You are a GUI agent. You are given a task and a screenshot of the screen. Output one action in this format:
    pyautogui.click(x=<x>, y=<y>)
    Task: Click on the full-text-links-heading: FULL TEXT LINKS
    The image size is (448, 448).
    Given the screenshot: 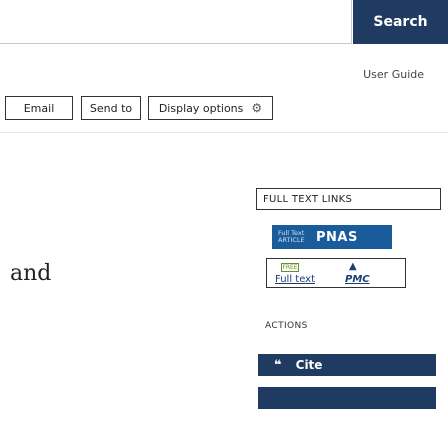 What is the action you would take?
    pyautogui.click(x=348, y=199)
    